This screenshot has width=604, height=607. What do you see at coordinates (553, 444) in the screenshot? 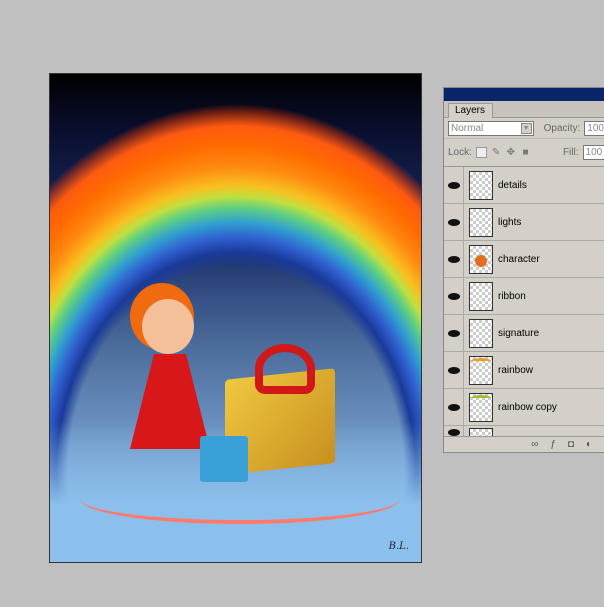
I see `layer-style-icon: ƒ` at bounding box center [553, 444].